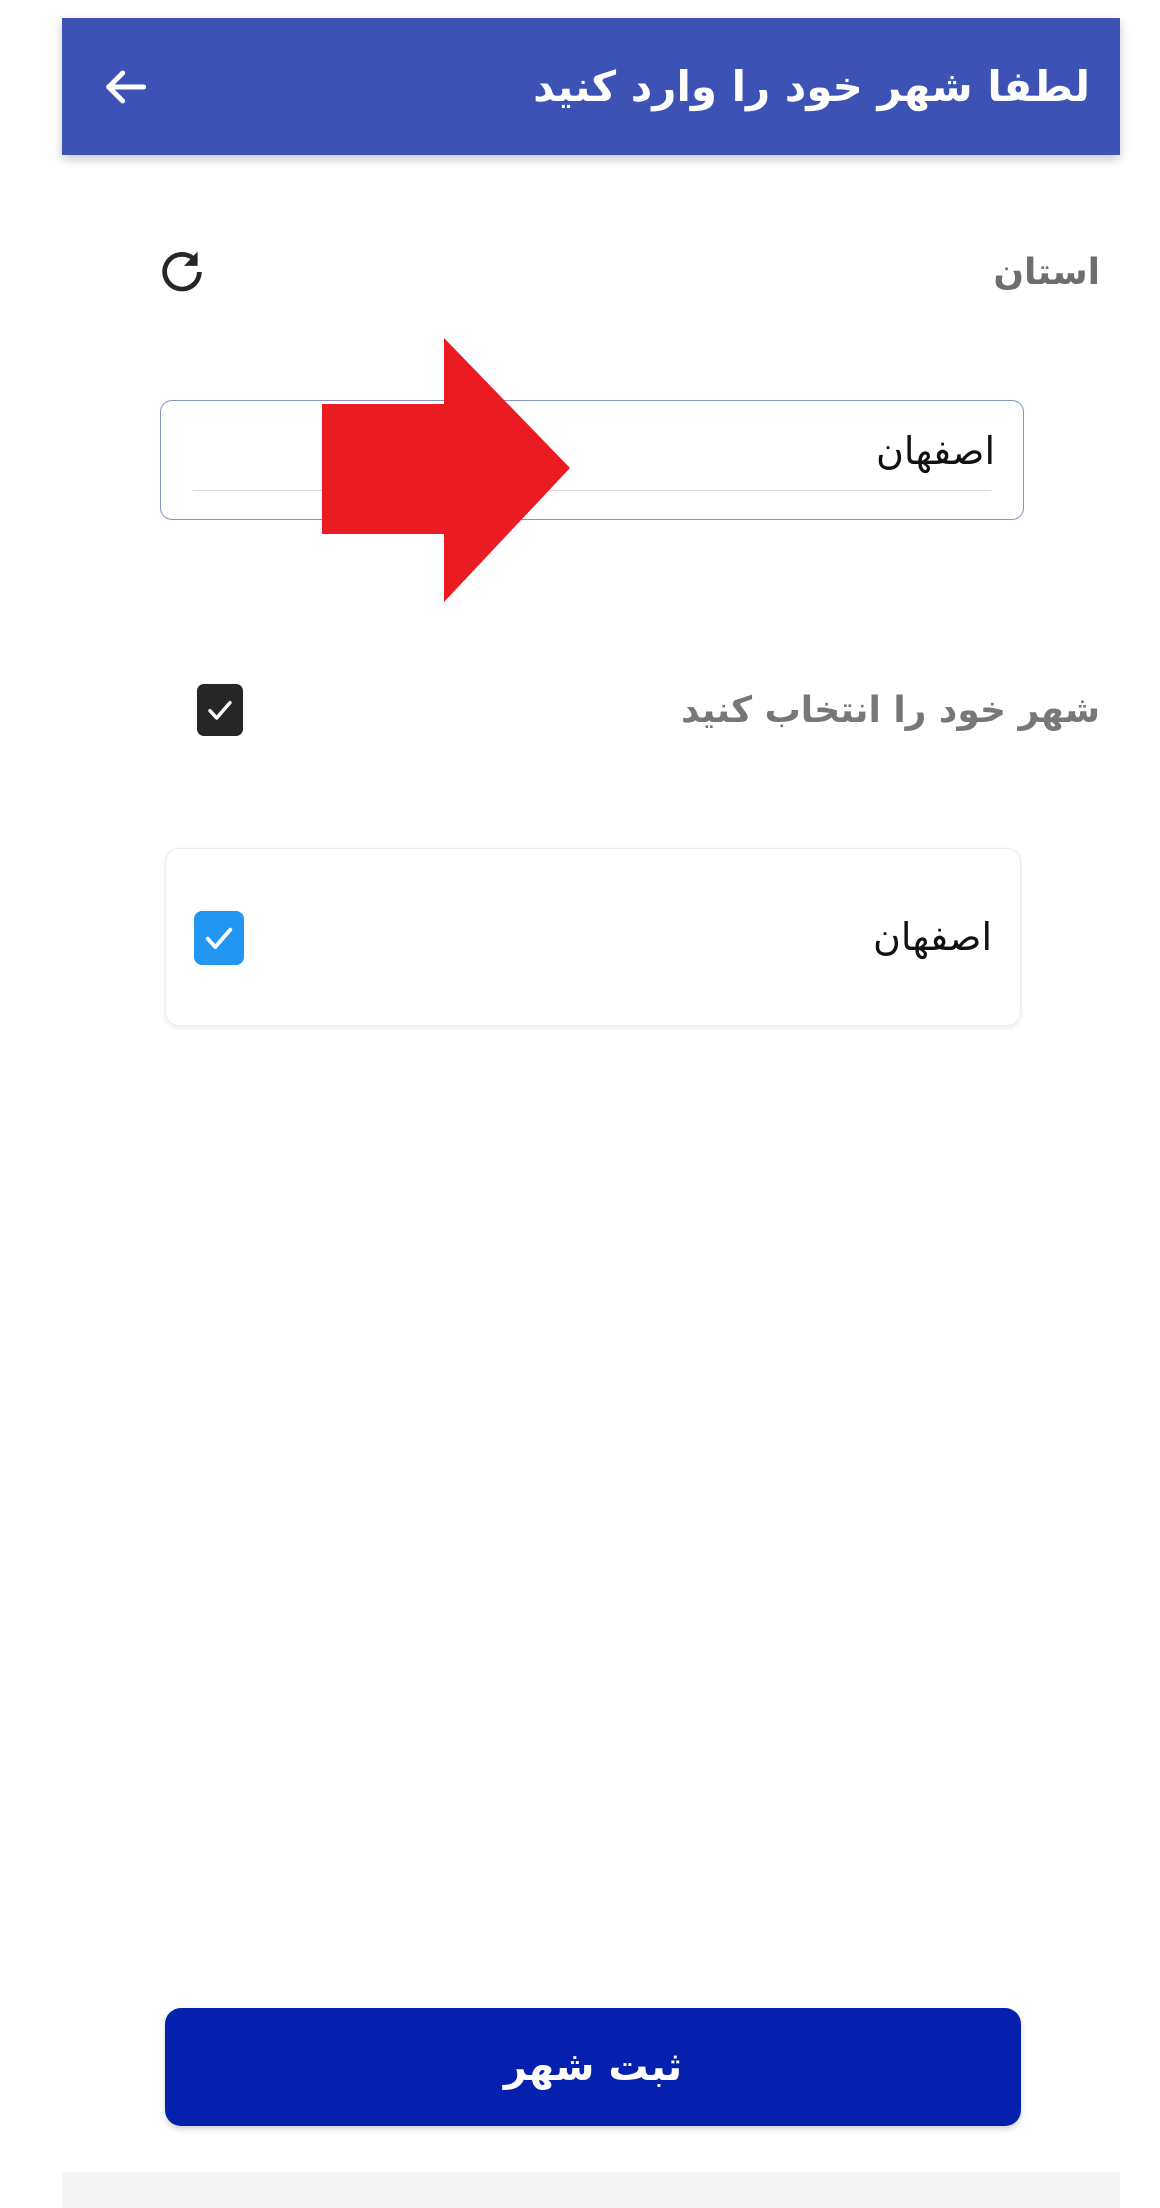  I want to click on arrow-left-icon, so click(125, 87).